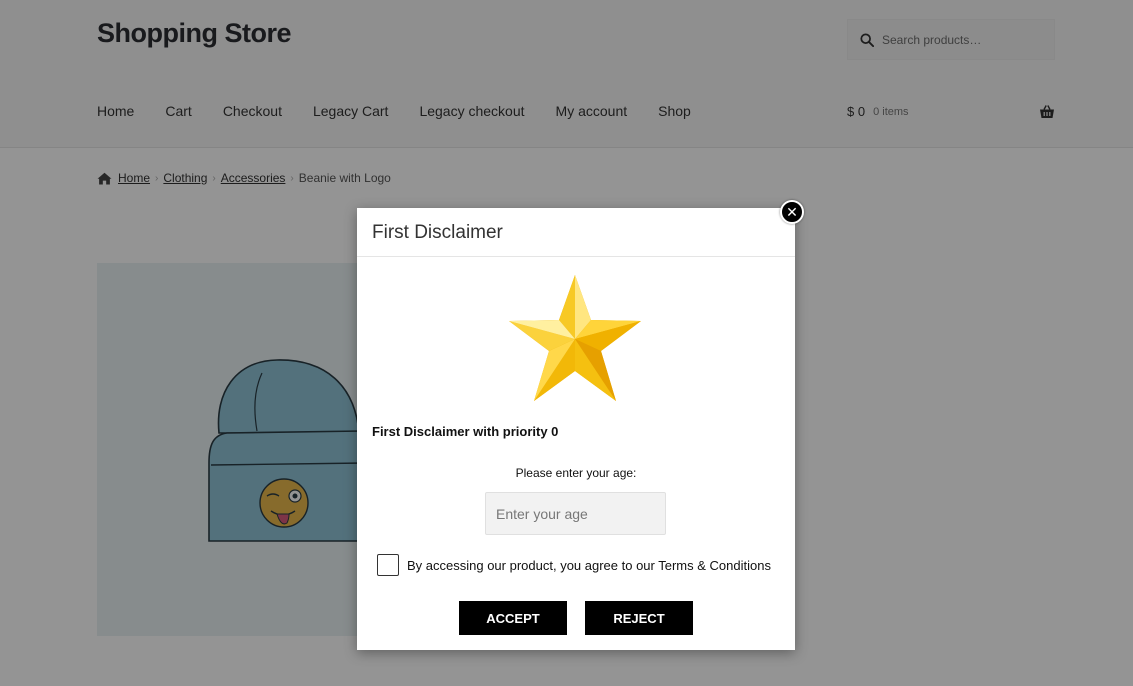  I want to click on terms-checkbox, so click(388, 565).